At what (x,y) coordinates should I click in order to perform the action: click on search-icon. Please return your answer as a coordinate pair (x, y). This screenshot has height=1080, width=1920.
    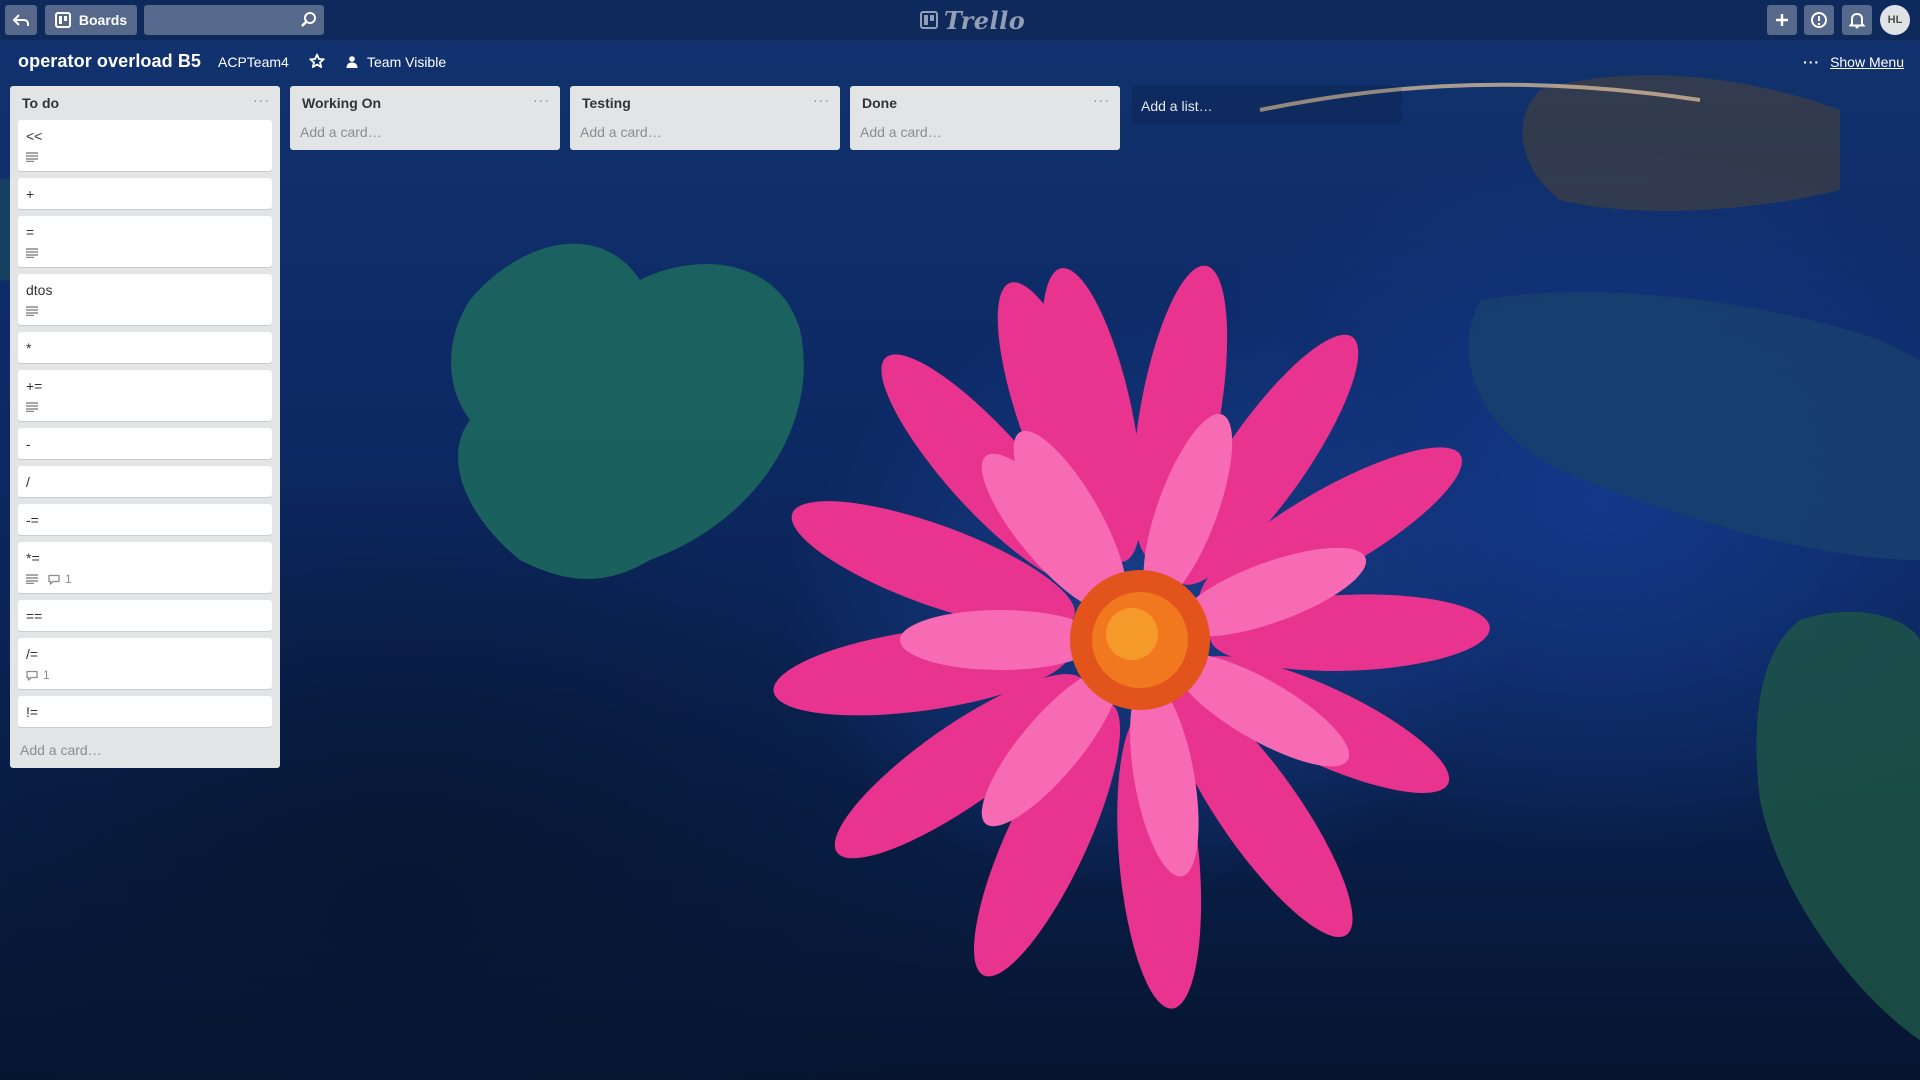
    Looking at the image, I should click on (309, 20).